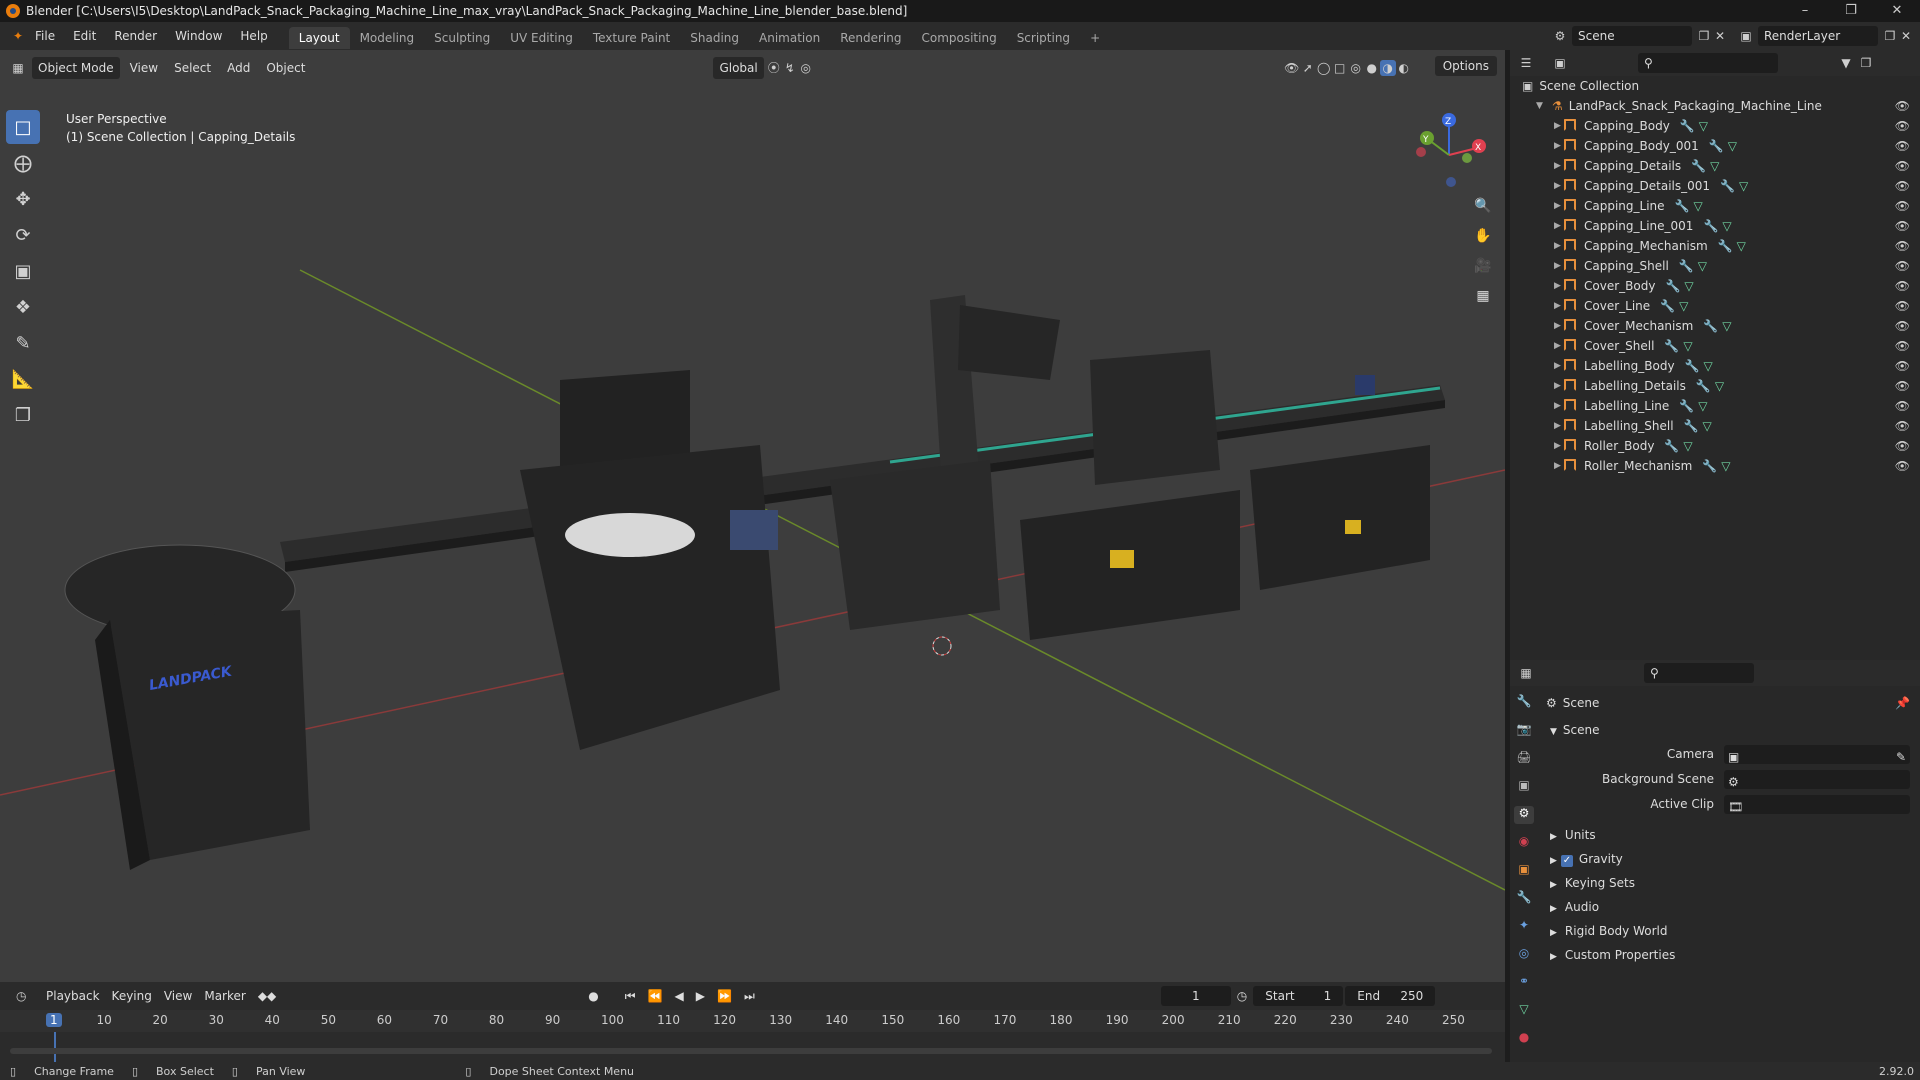  I want to click on menu-help: Help, so click(253, 36).